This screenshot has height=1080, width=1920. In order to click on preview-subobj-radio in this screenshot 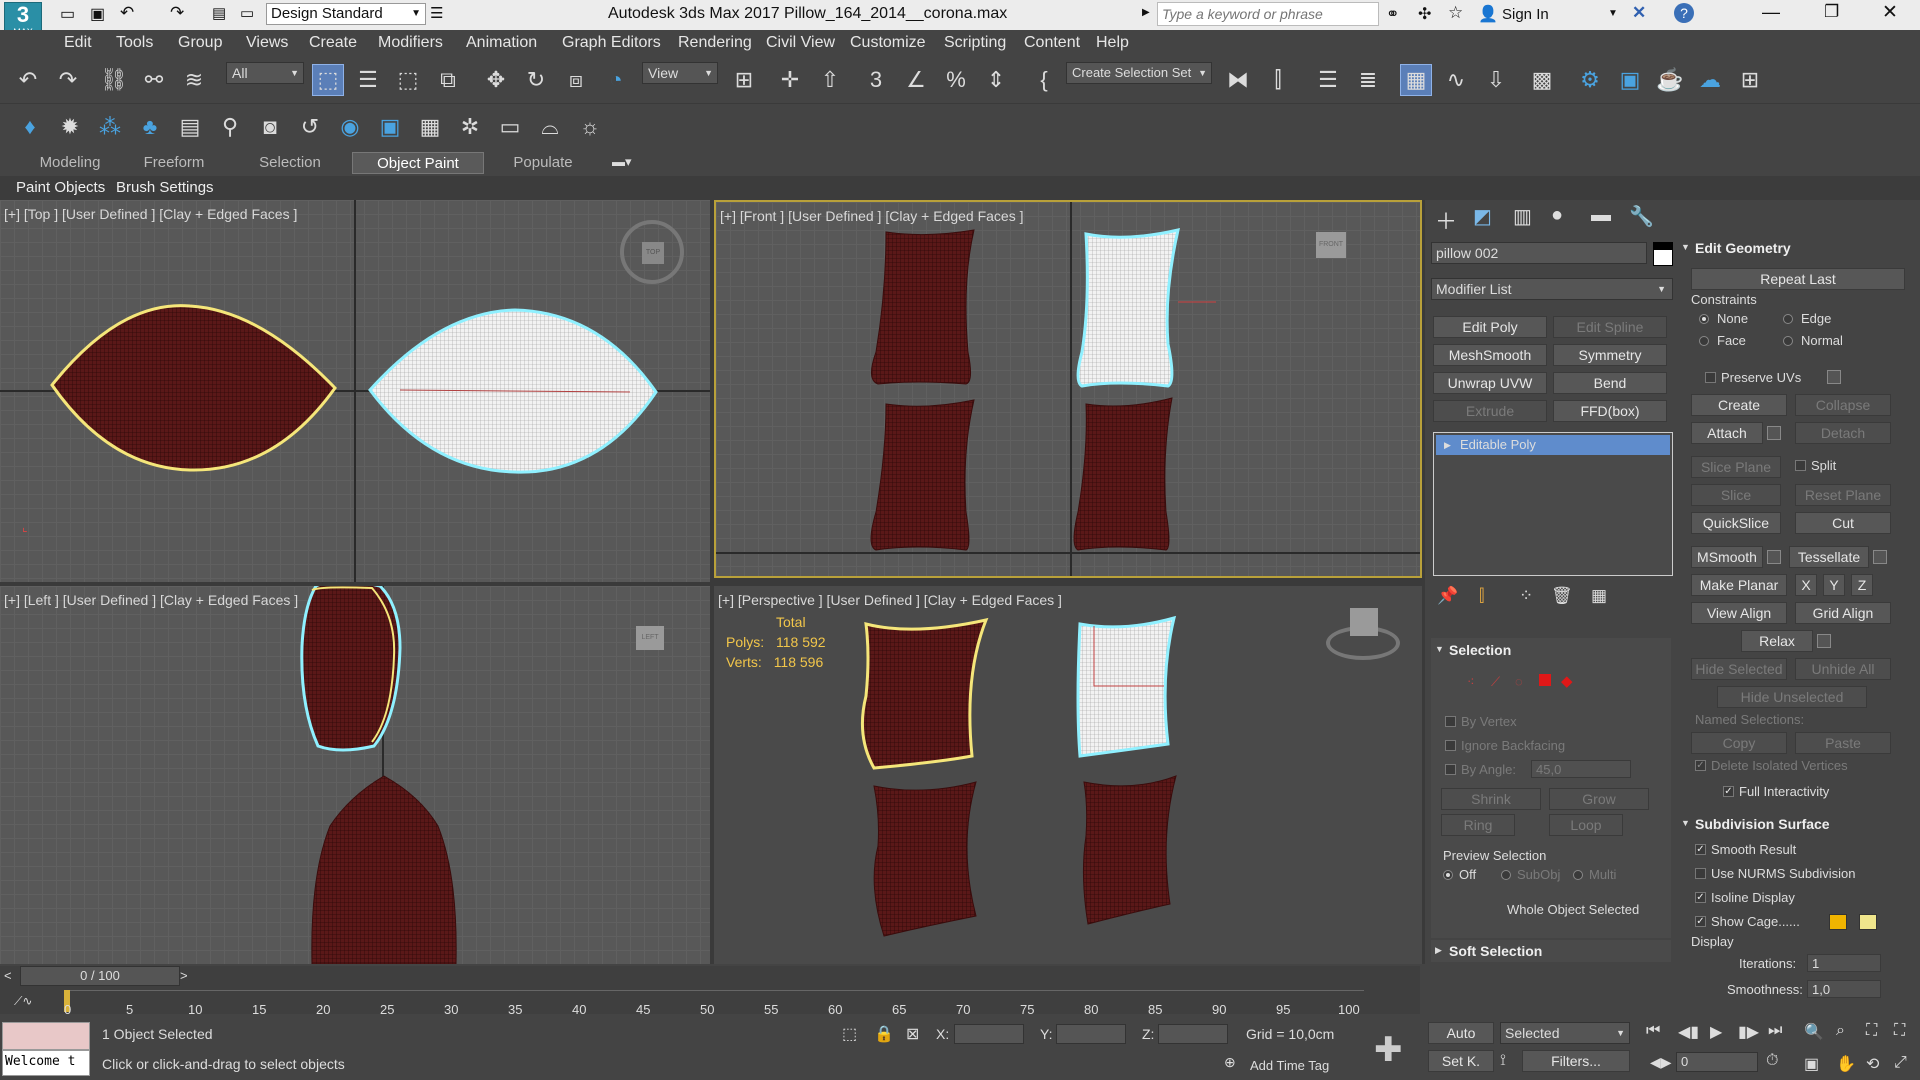, I will do `click(1506, 875)`.